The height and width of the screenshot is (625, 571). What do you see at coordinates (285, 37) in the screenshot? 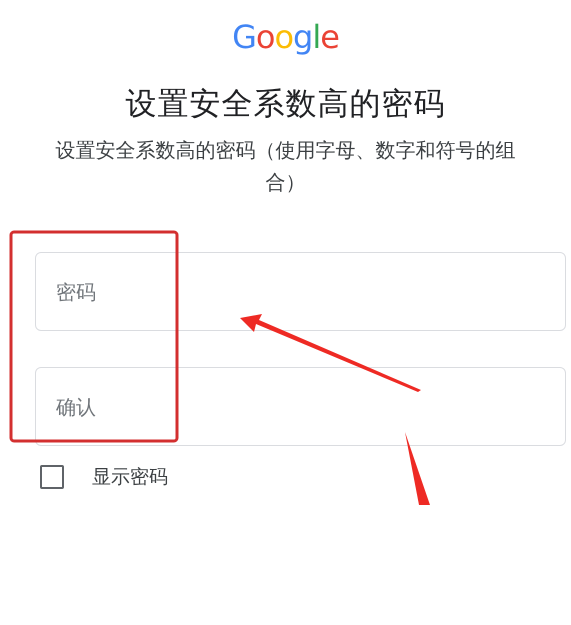
I see `google-logo: Google` at bounding box center [285, 37].